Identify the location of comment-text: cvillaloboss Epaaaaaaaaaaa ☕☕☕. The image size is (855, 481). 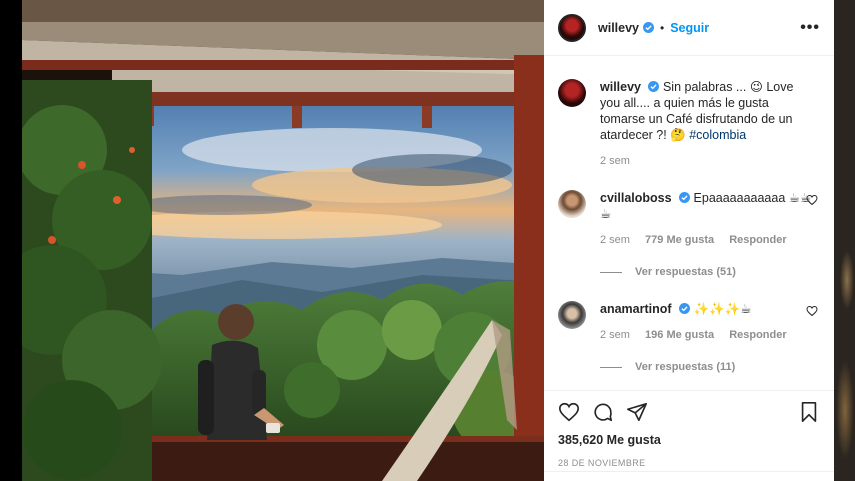
(707, 206).